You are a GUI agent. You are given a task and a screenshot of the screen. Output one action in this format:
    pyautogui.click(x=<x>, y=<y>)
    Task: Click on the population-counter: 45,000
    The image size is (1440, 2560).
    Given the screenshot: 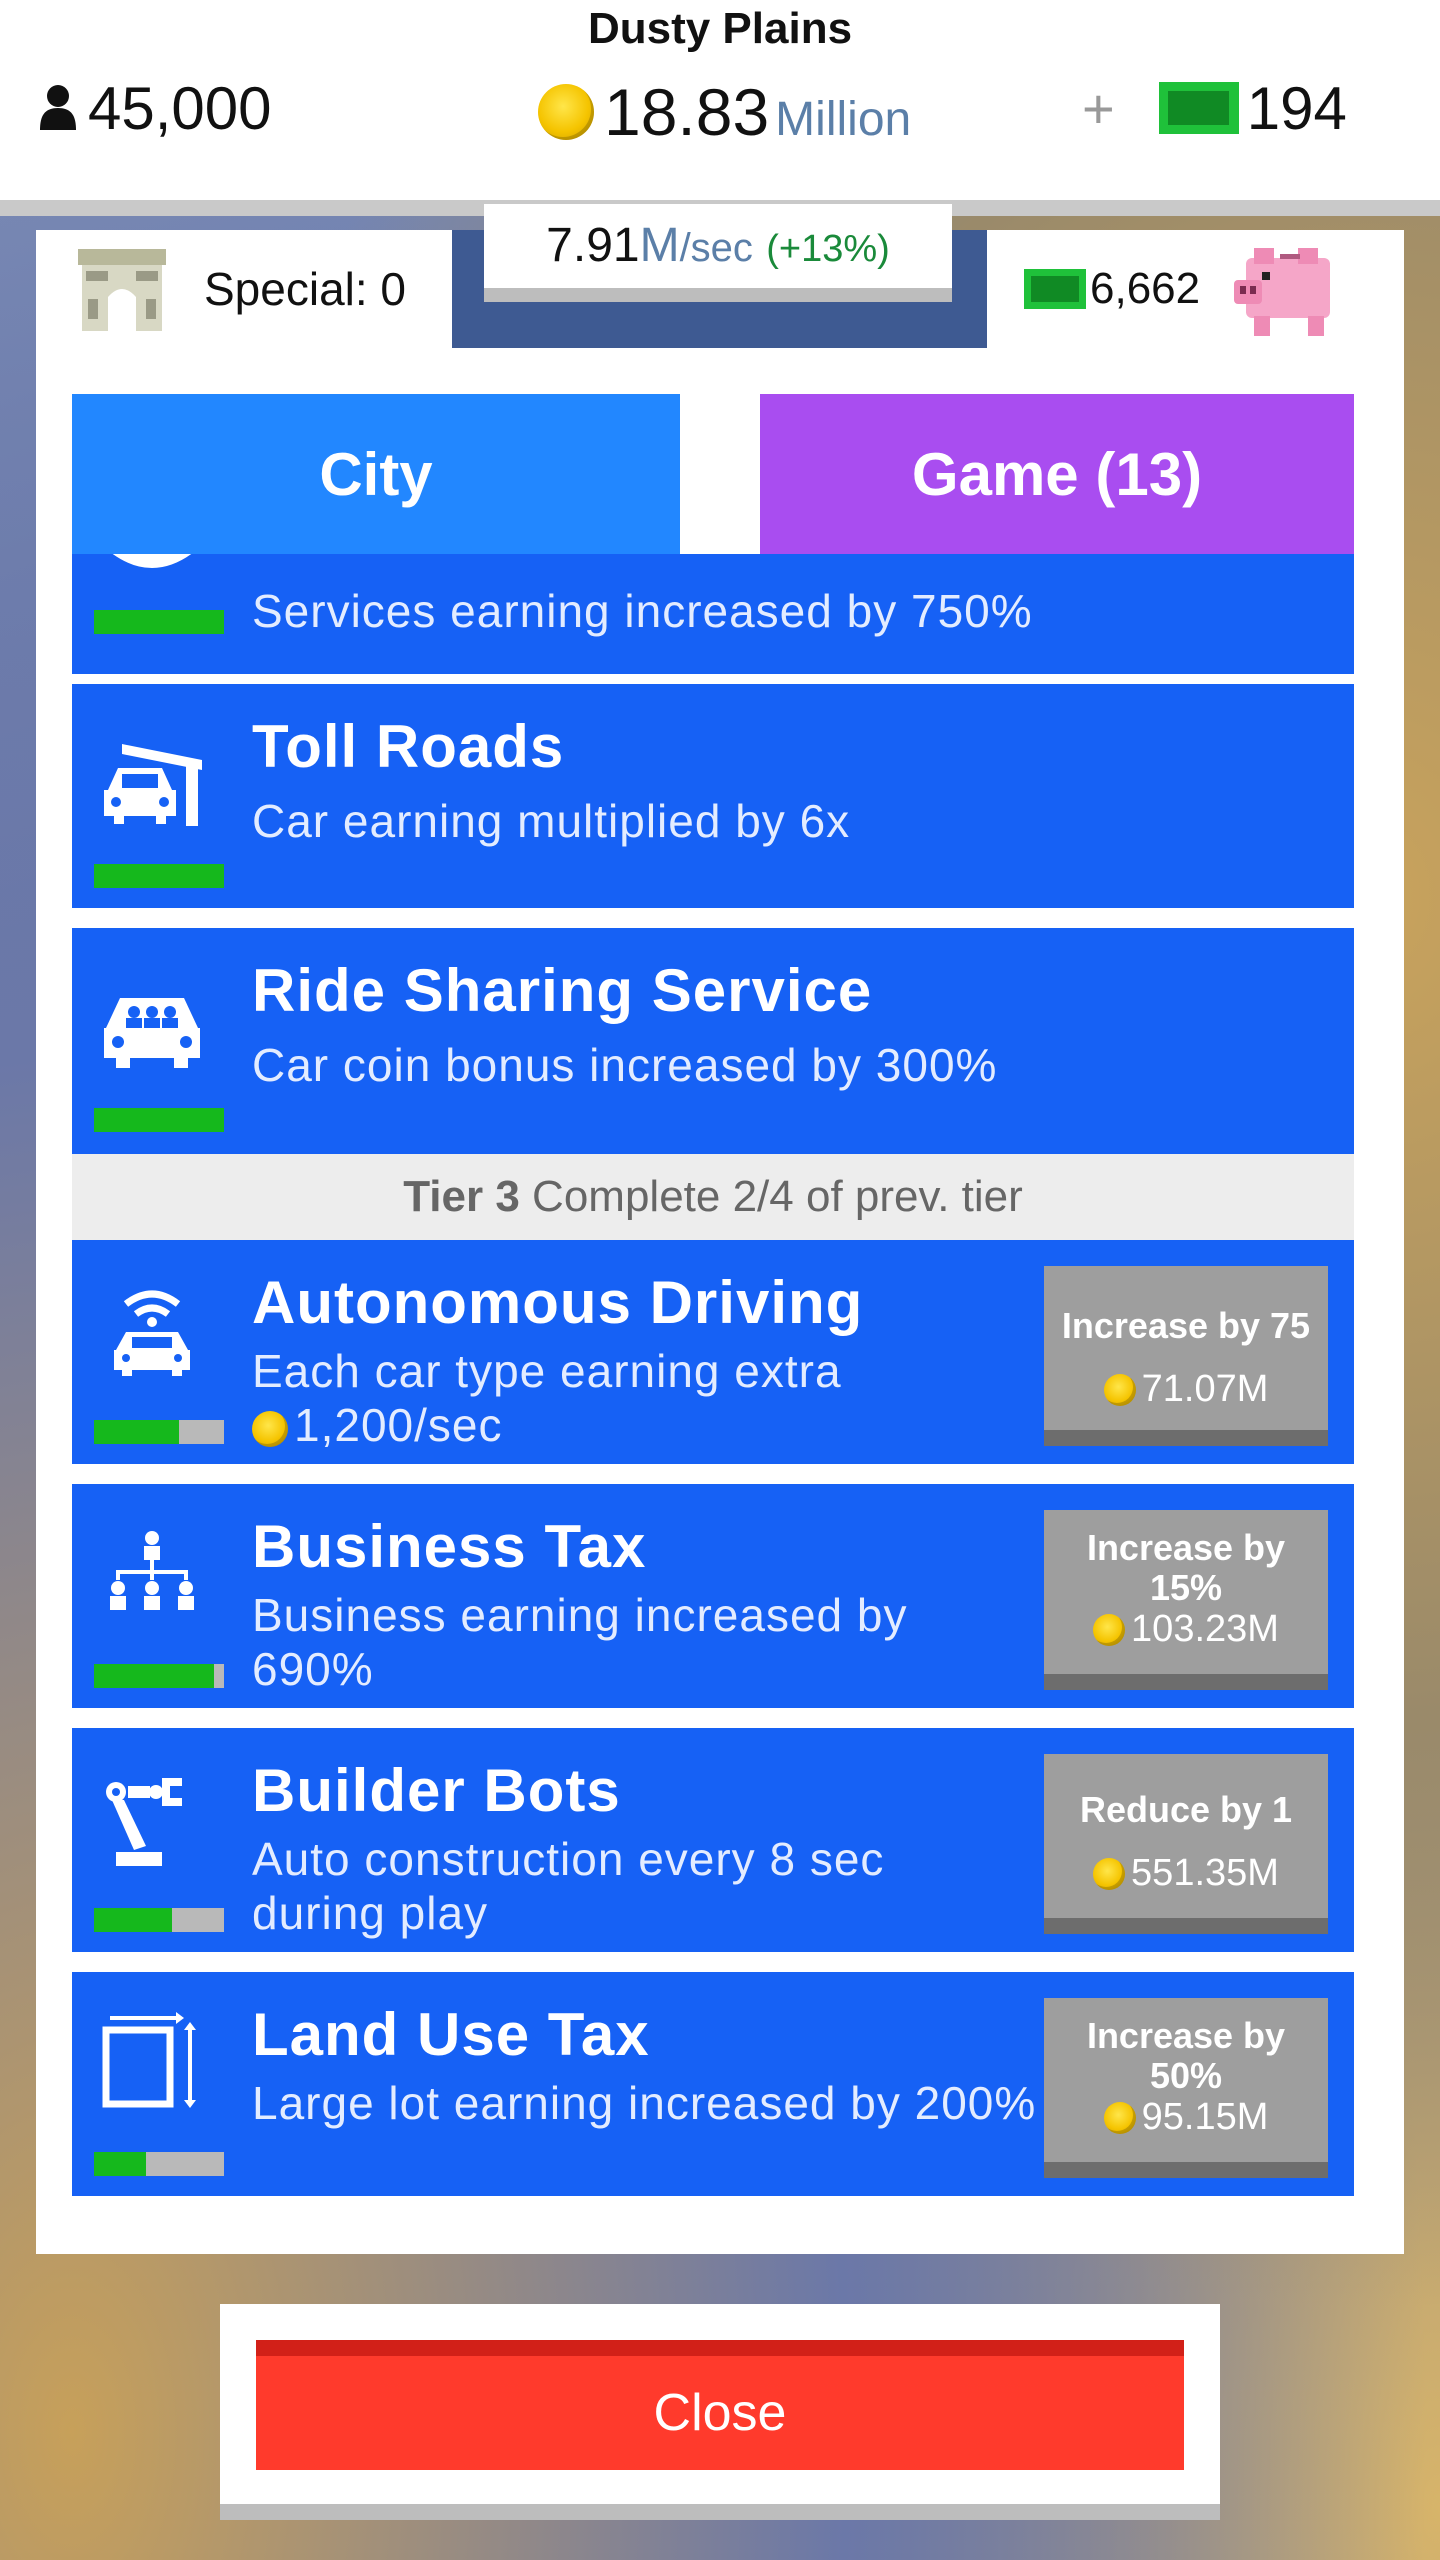 What is the action you would take?
    pyautogui.click(x=155, y=108)
    